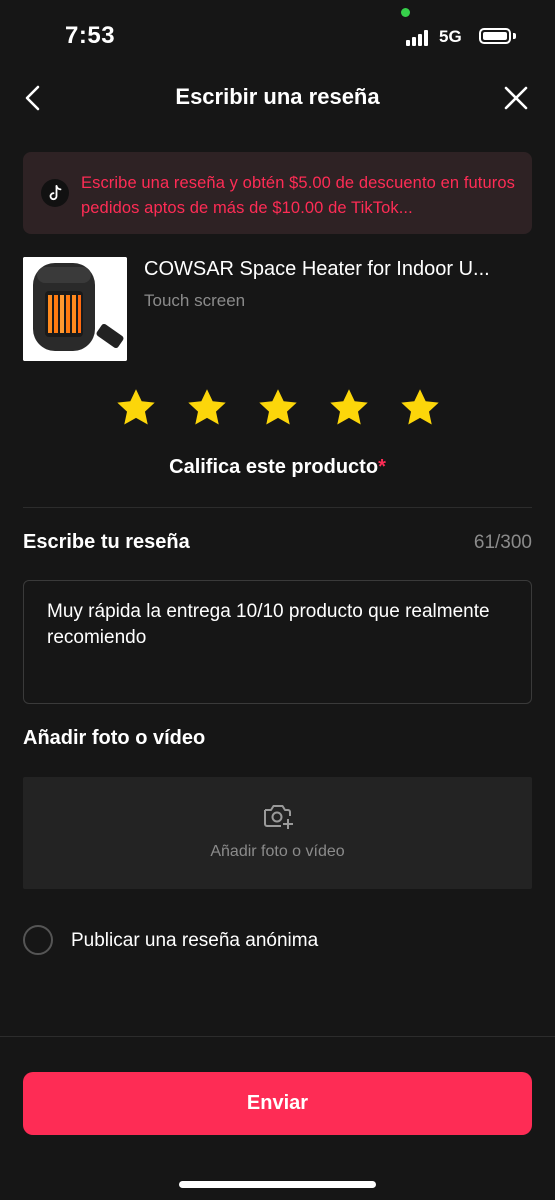 The image size is (555, 1200). I want to click on review-char-count: 61/300, so click(502, 542).